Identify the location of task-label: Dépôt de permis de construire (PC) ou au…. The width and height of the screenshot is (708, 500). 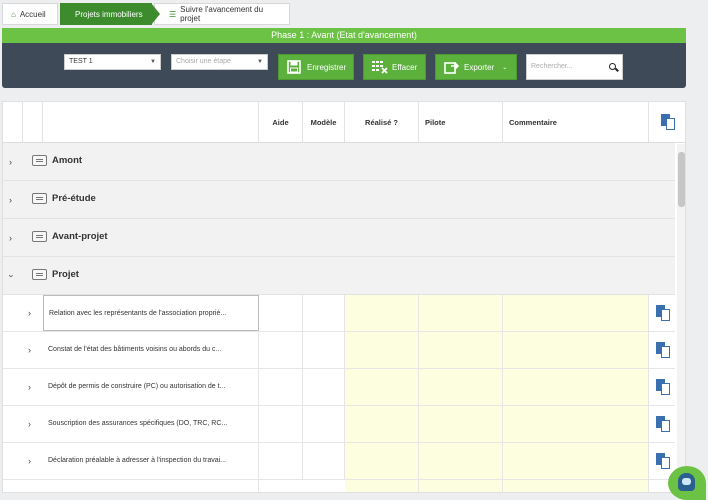
(151, 387).